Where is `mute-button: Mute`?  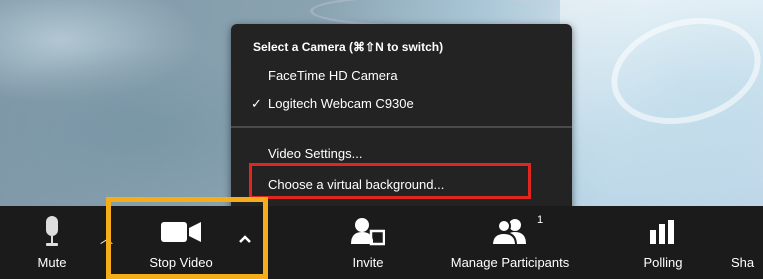 mute-button: Mute is located at coordinates (52, 242).